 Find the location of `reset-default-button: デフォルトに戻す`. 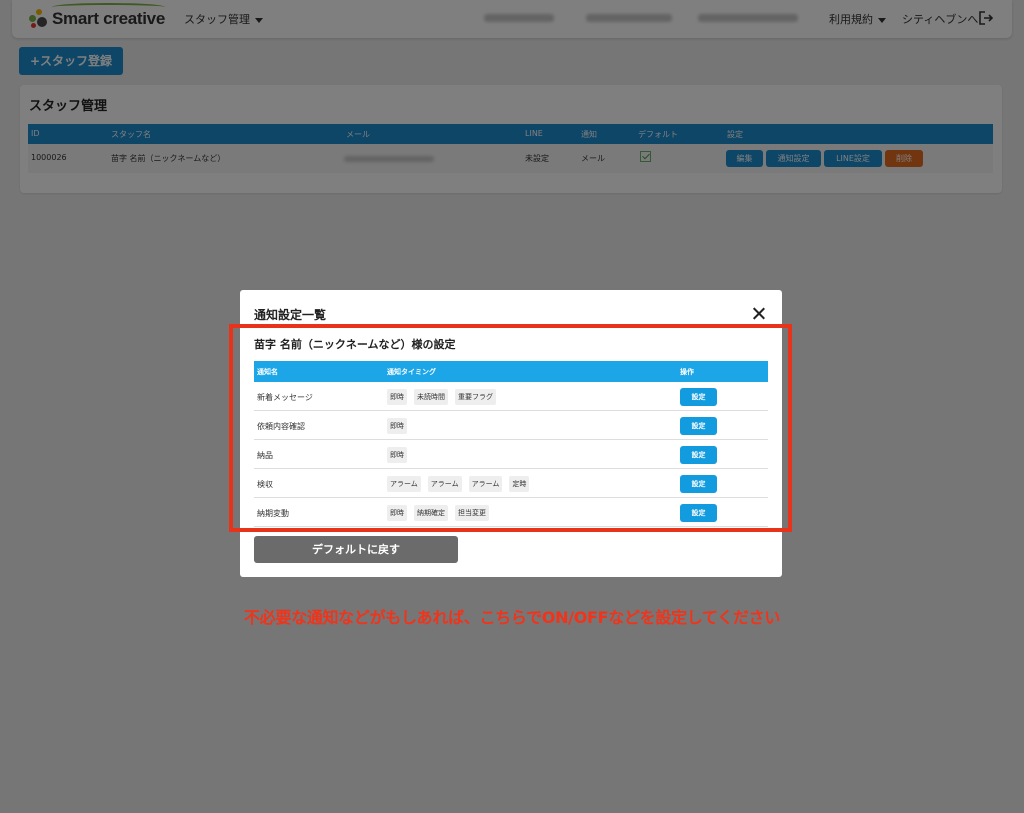

reset-default-button: デフォルトに戻す is located at coordinates (356, 549).